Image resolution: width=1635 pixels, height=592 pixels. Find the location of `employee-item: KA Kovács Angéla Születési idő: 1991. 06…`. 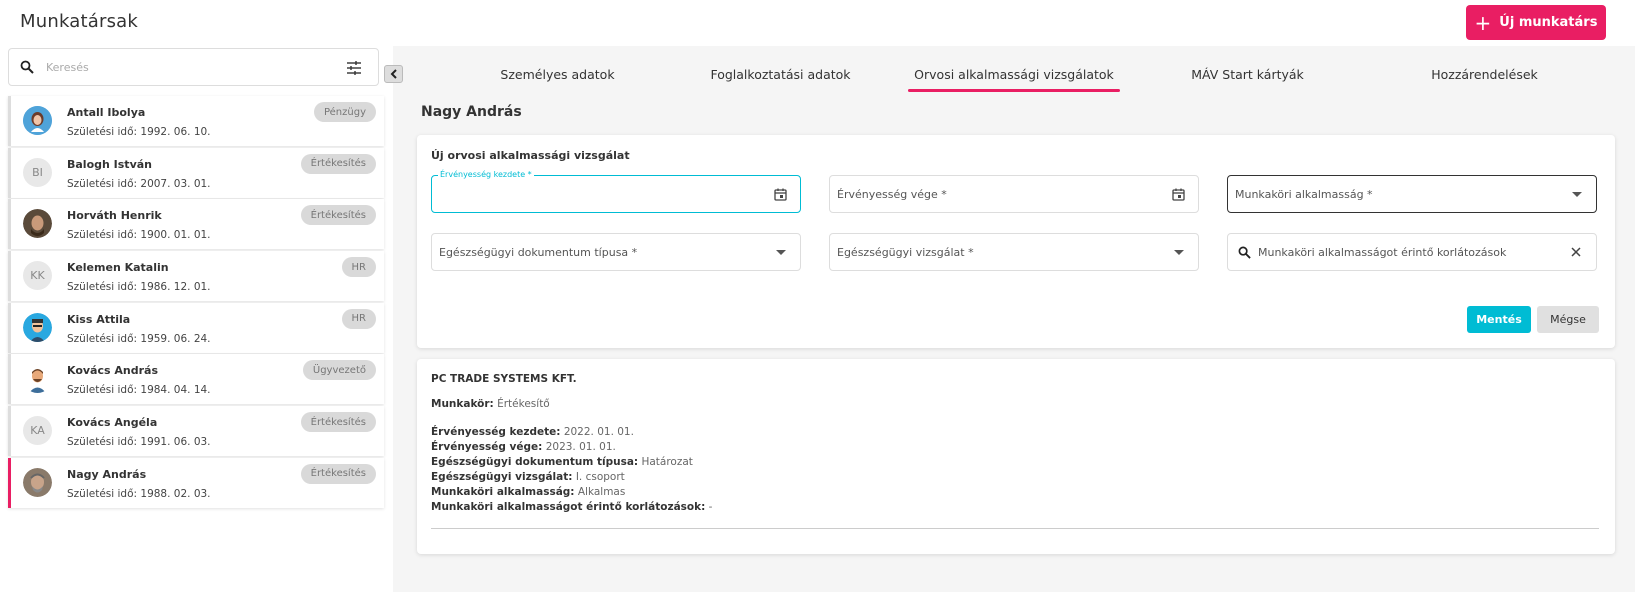

employee-item: KA Kovács Angéla Születési idő: 1991. 06… is located at coordinates (196, 431).